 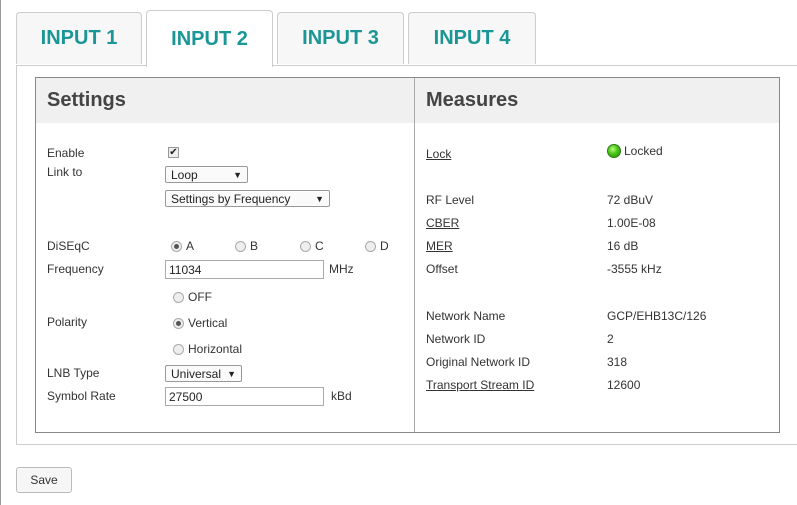 I want to click on rf-level-label: RF Level, so click(x=450, y=200).